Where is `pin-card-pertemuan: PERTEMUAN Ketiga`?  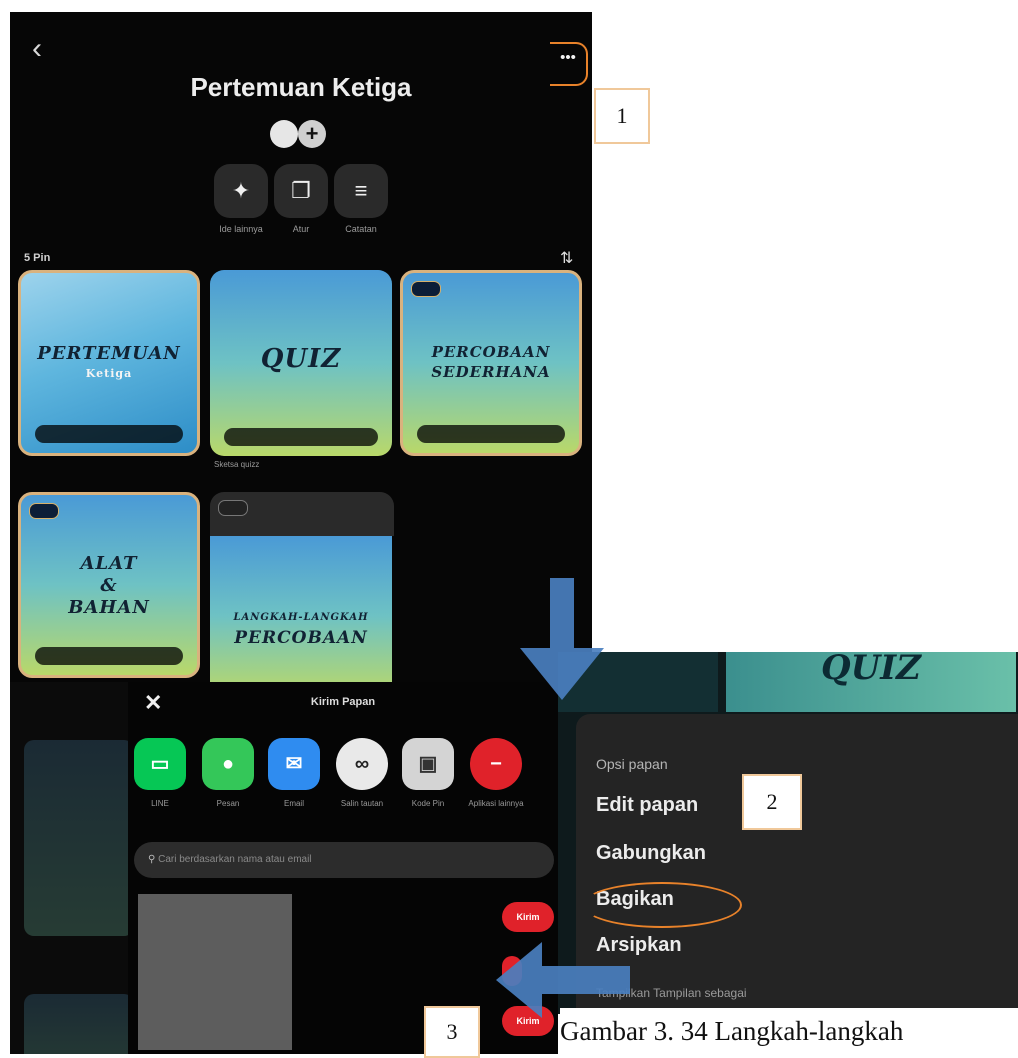 pin-card-pertemuan: PERTEMUAN Ketiga is located at coordinates (109, 363).